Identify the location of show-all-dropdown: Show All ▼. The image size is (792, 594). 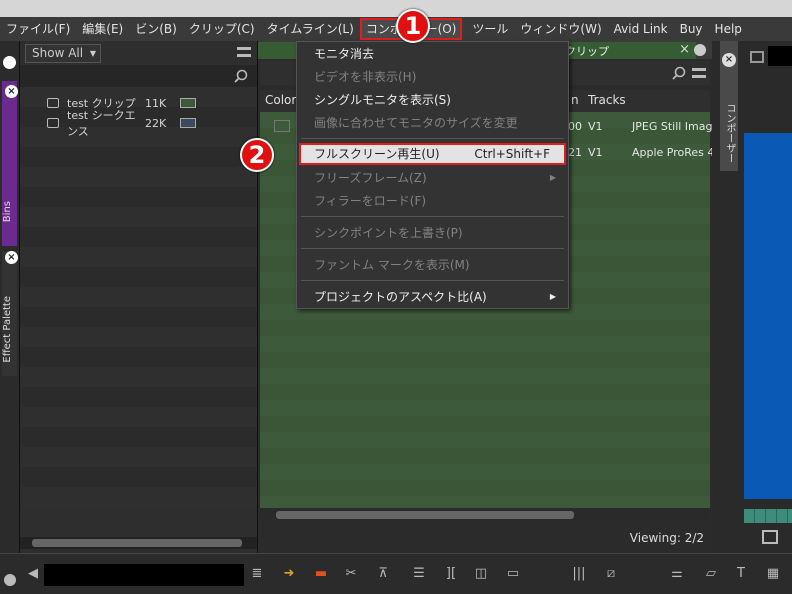
(63, 53).